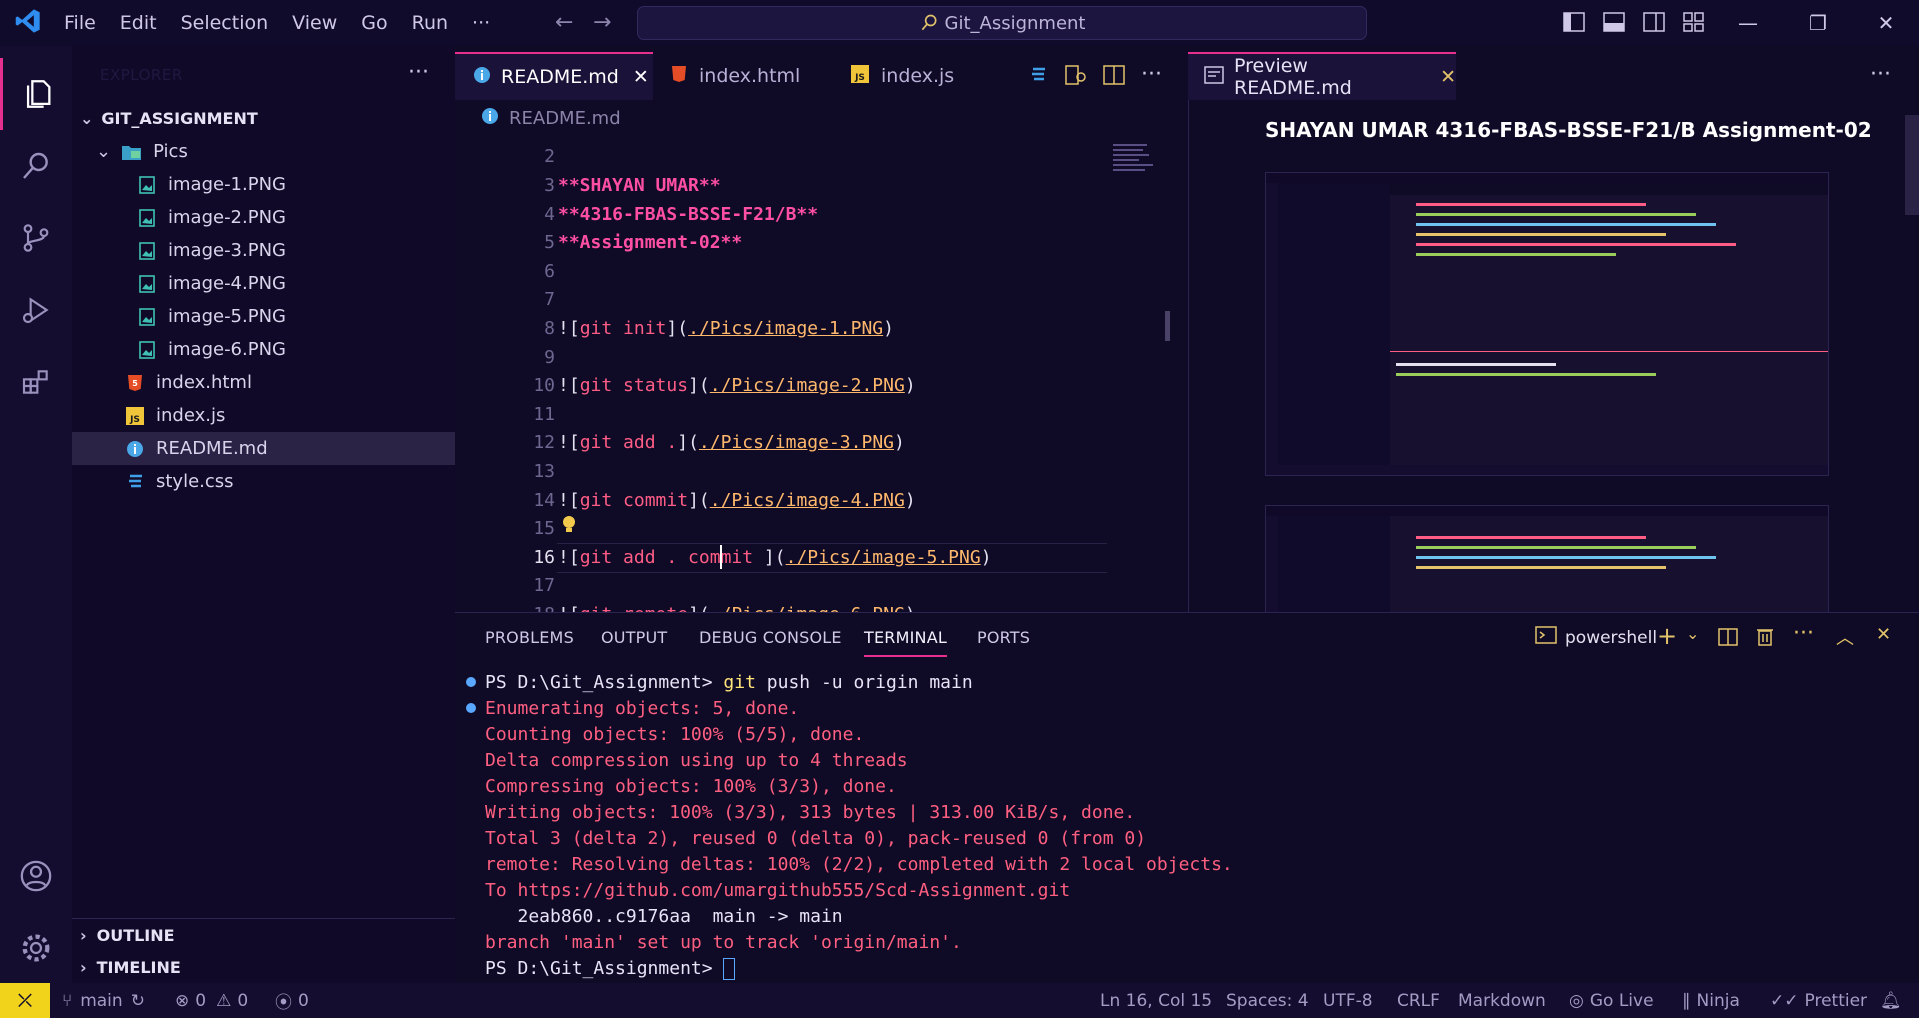  What do you see at coordinates (67, 1000) in the screenshot?
I see `git-branch-icon: ⑂` at bounding box center [67, 1000].